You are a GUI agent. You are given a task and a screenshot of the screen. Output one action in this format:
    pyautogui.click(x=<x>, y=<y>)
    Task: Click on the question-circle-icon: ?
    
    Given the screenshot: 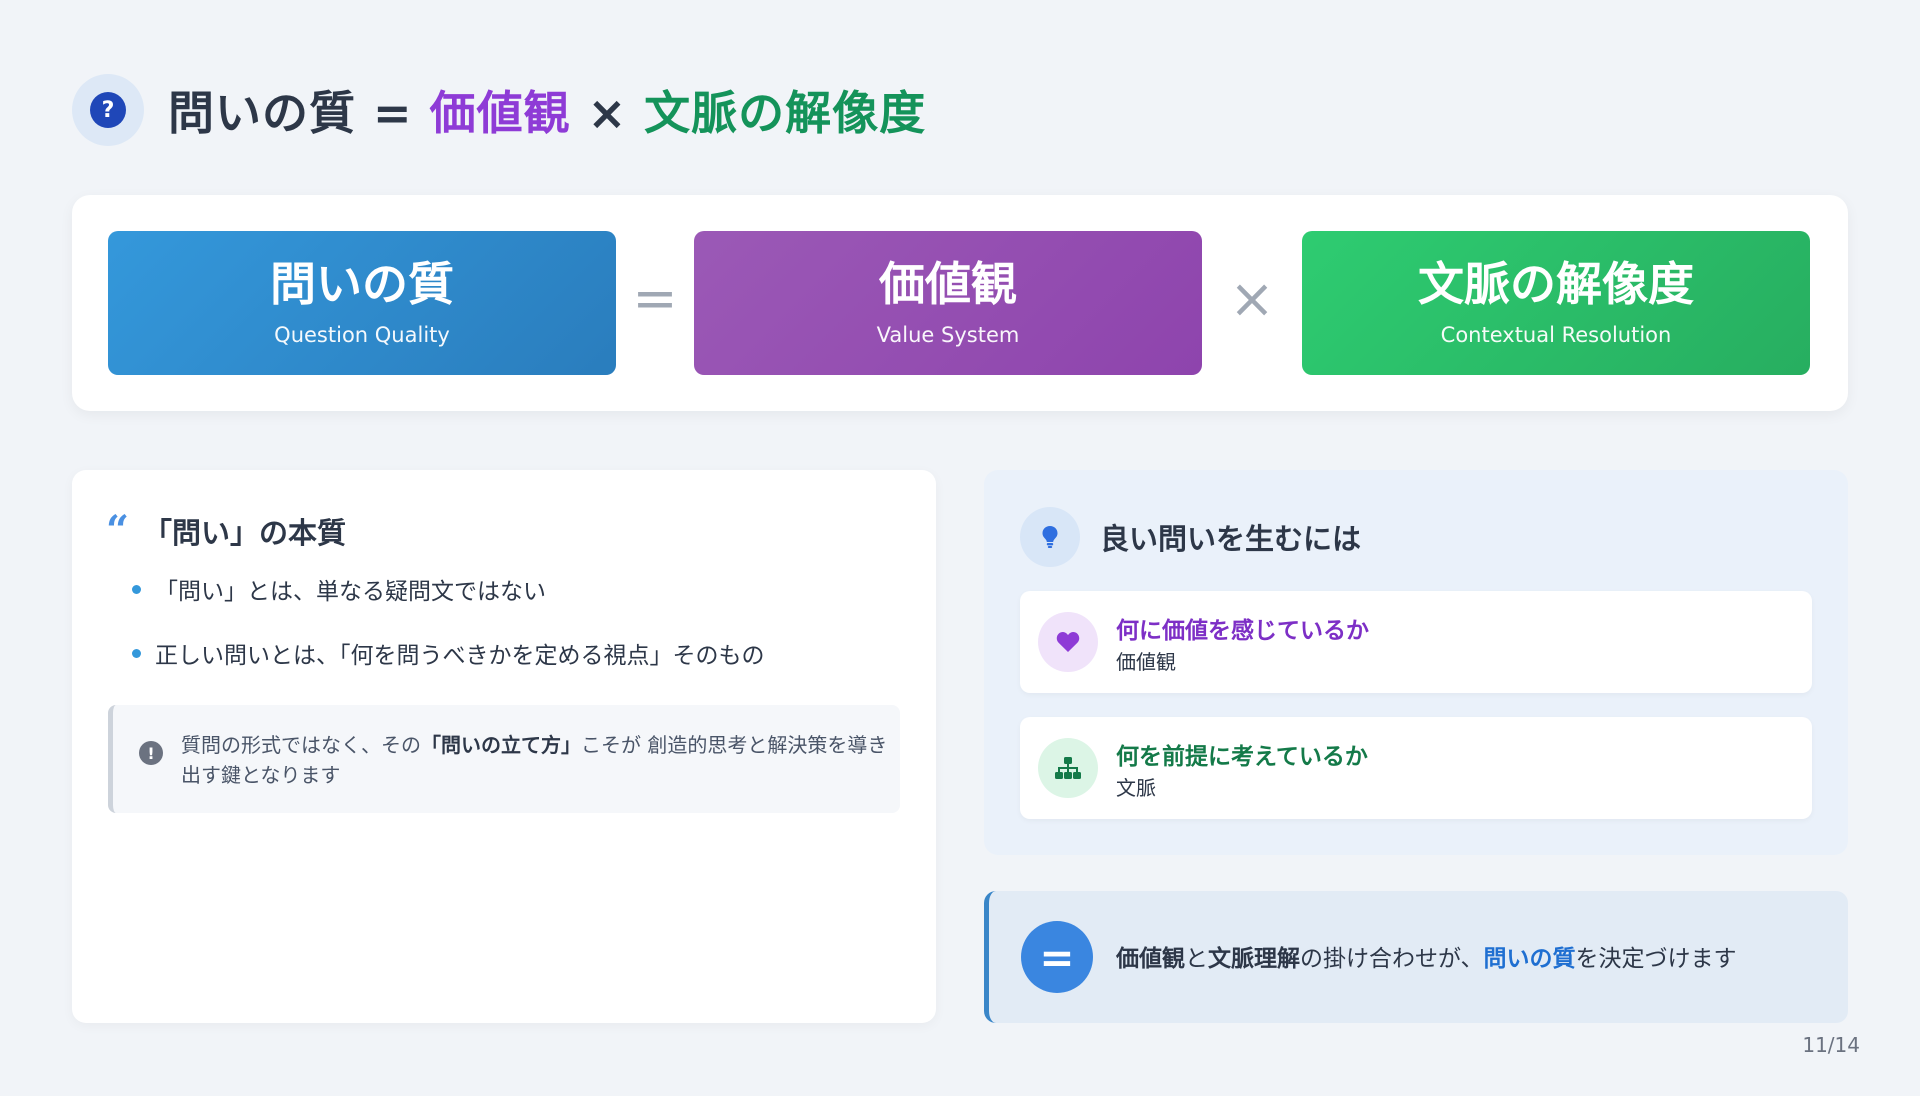 What is the action you would take?
    pyautogui.click(x=108, y=110)
    